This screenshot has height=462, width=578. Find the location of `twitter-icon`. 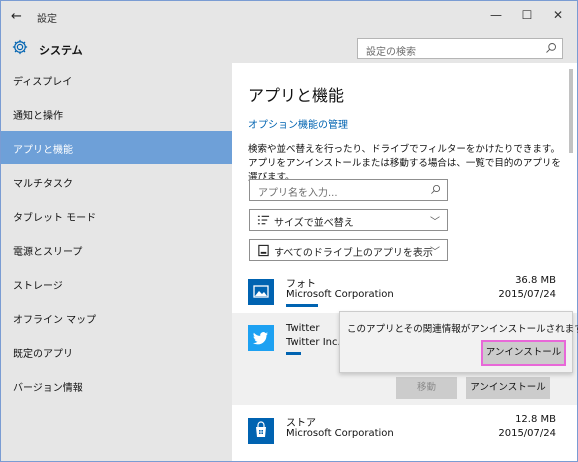

twitter-icon is located at coordinates (261, 338).